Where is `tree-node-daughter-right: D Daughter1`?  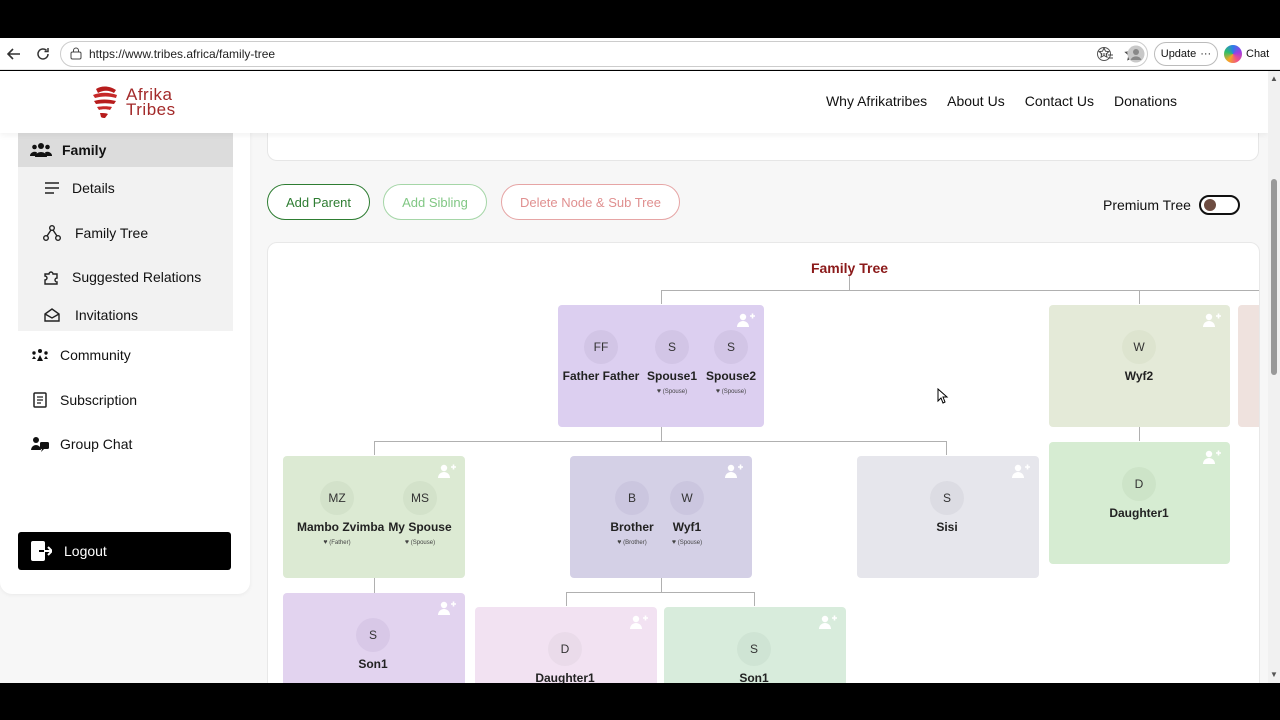 tree-node-daughter-right: D Daughter1 is located at coordinates (1139, 503).